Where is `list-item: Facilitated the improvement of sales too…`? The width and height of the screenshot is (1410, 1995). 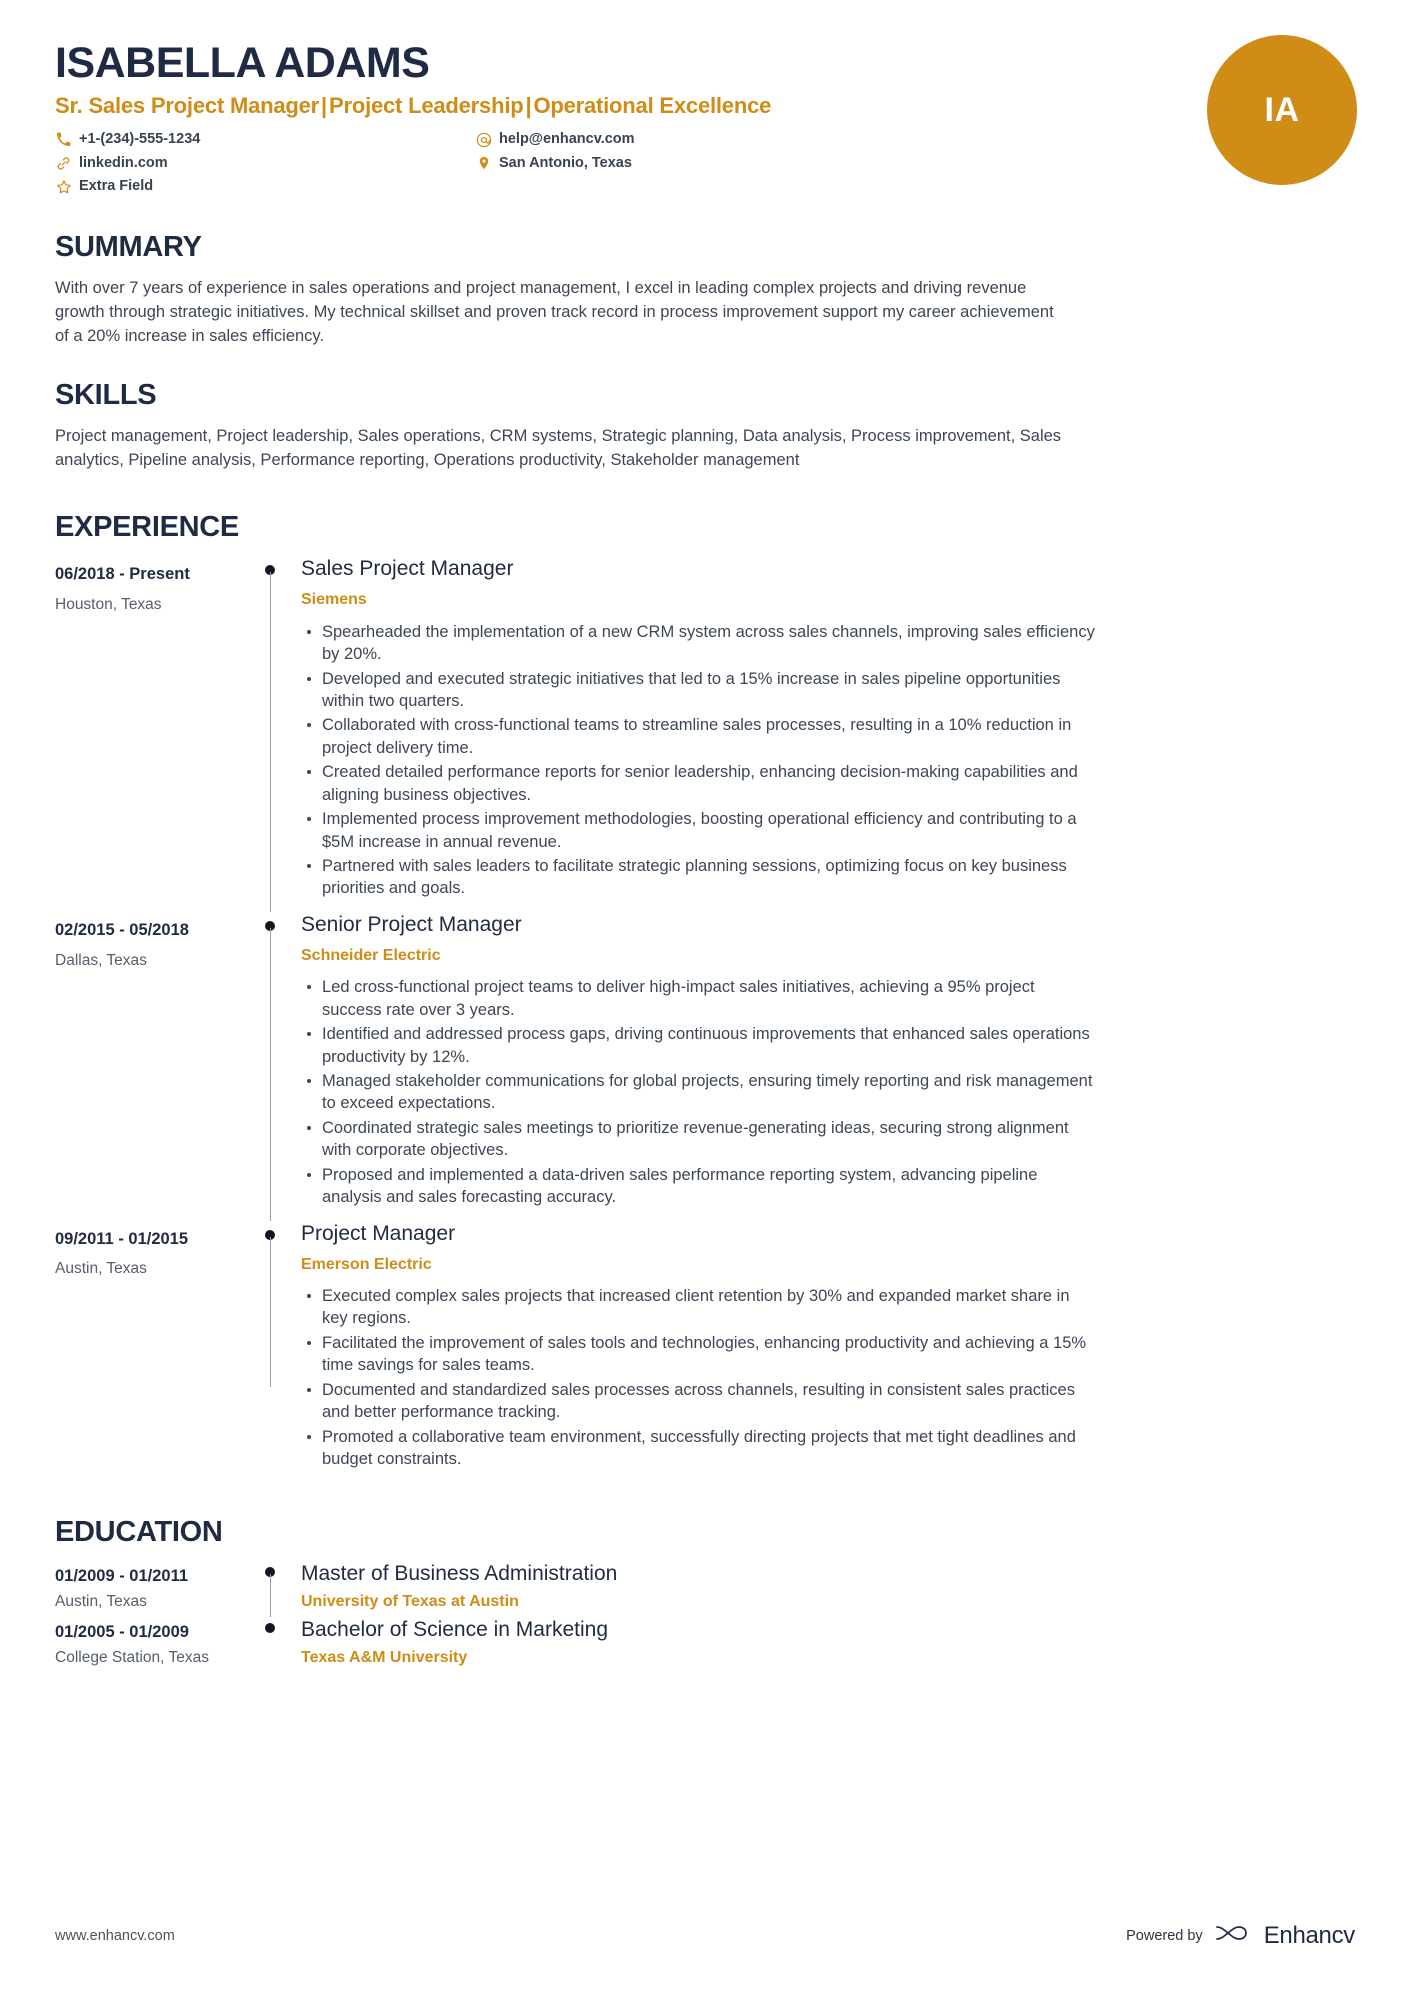
list-item: Facilitated the improvement of sales too… is located at coordinates (699, 1354).